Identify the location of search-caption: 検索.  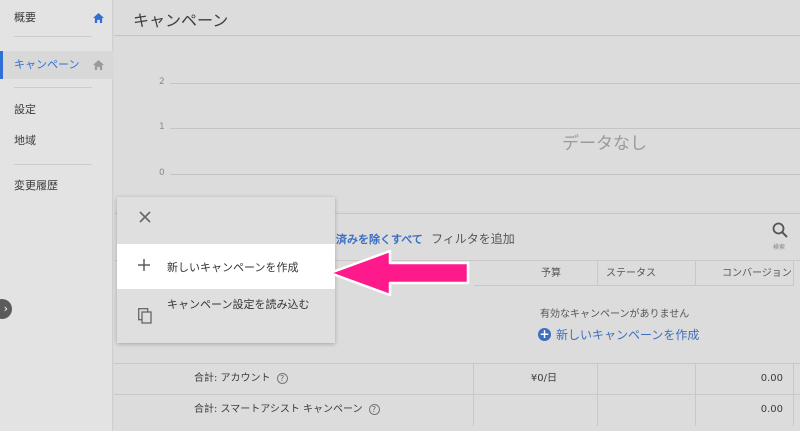
(779, 247).